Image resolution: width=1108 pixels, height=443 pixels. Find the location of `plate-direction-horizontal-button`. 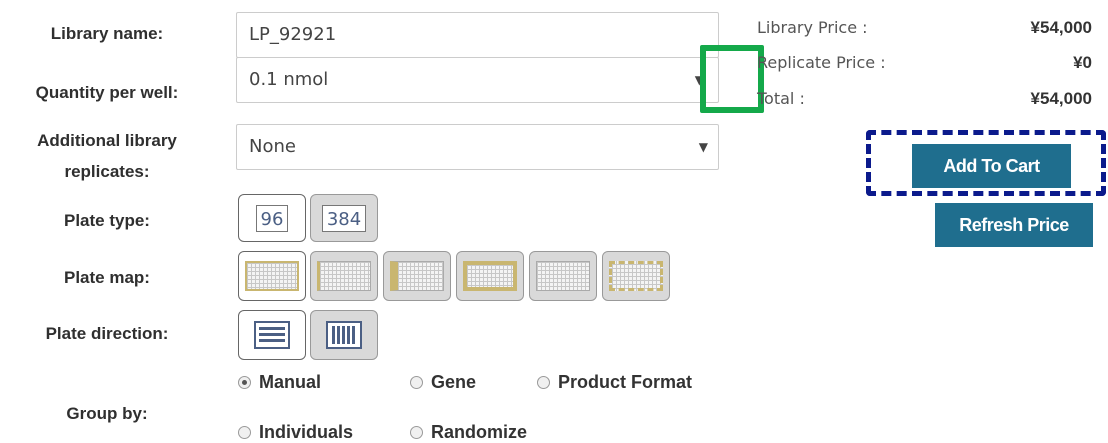

plate-direction-horizontal-button is located at coordinates (272, 335).